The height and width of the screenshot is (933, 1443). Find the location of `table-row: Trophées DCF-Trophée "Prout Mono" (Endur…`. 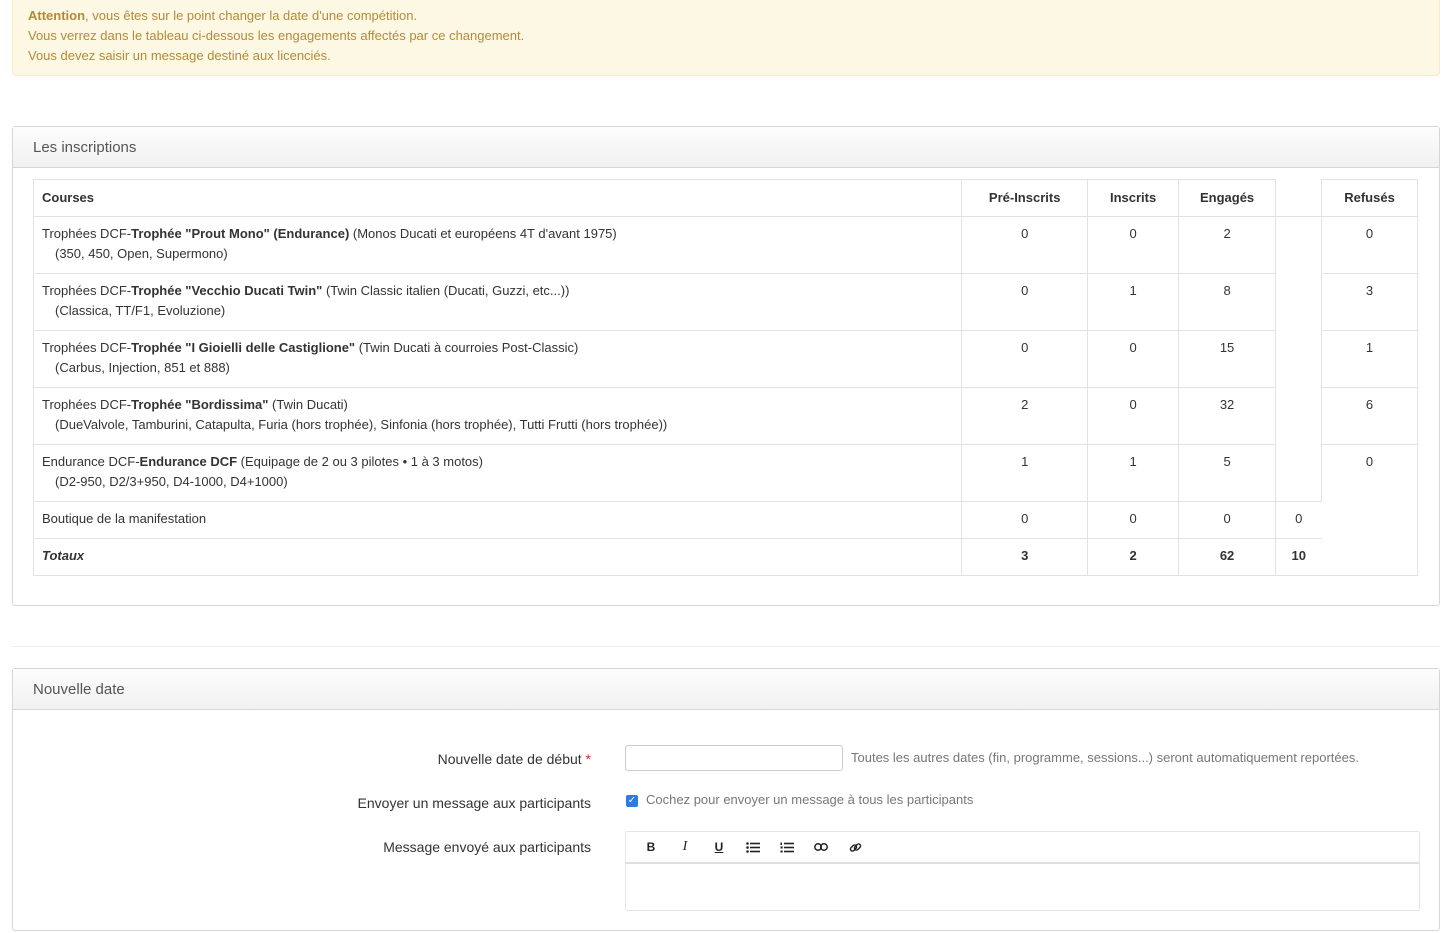

table-row: Trophées DCF-Trophée "Prout Mono" (Endur… is located at coordinates (725, 245).